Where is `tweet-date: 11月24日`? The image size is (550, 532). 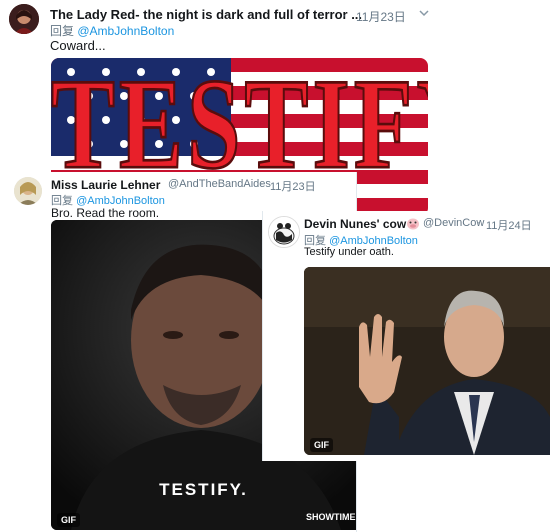
tweet-date: 11月24日 is located at coordinates (509, 225).